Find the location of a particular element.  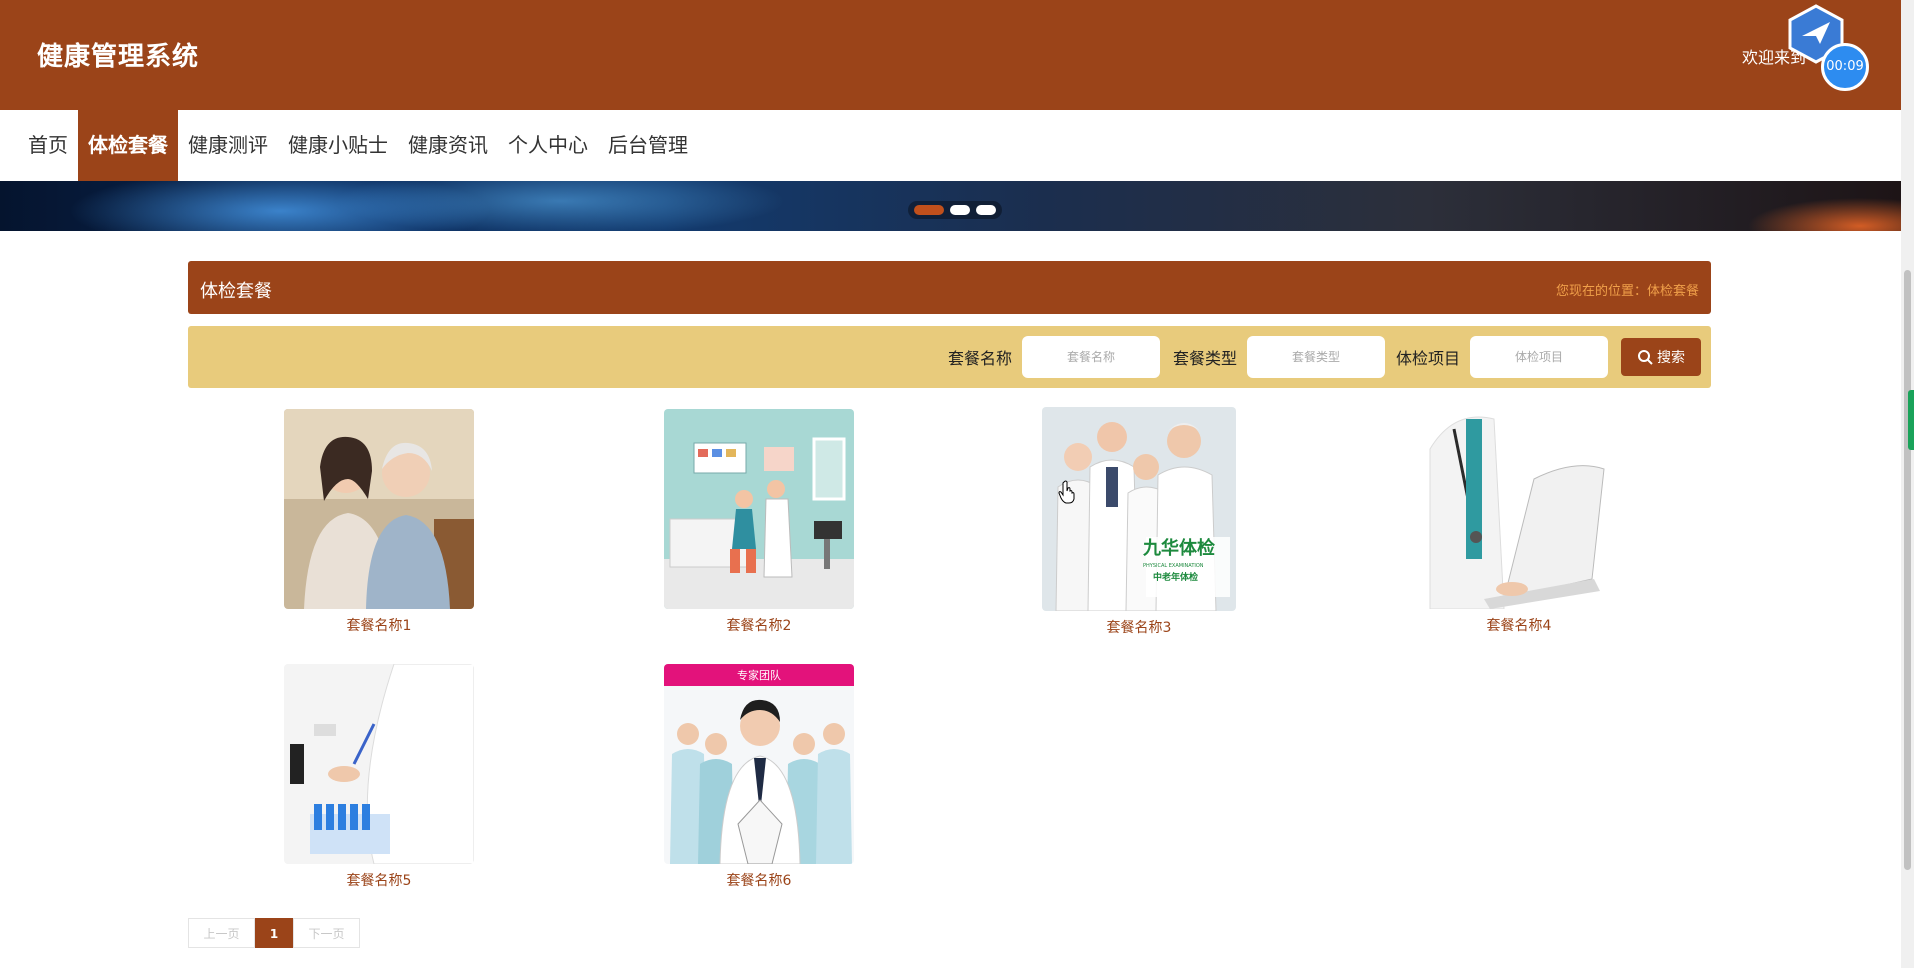

nav-item-admin: 后台管理 is located at coordinates (648, 145).